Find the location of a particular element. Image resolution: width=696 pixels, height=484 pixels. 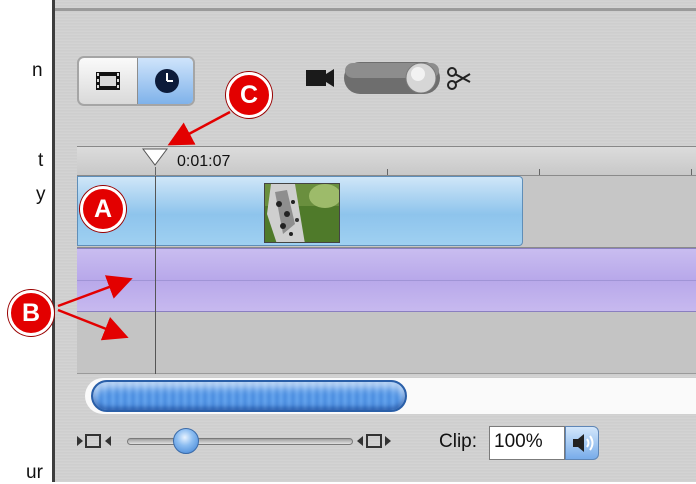

annotation-arrows is located at coordinates (144, 225).